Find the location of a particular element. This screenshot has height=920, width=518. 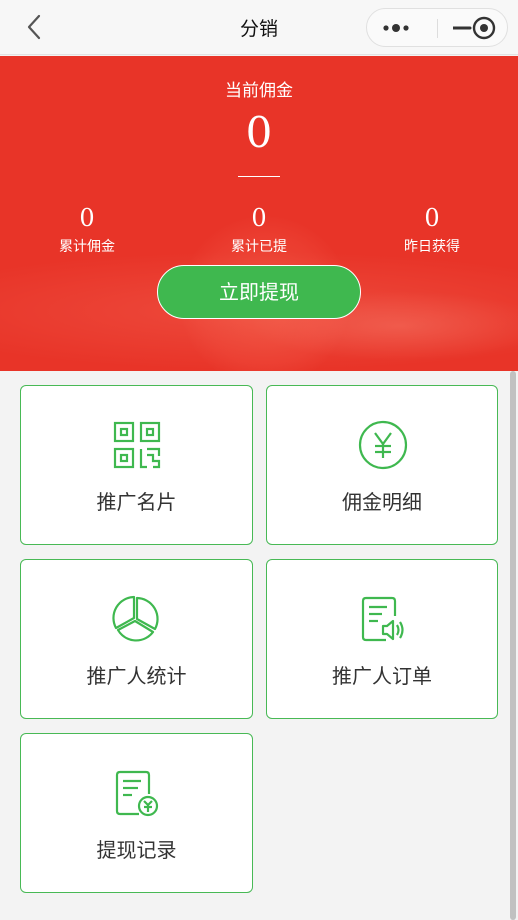

withdraw-record-icon is located at coordinates (137, 793).